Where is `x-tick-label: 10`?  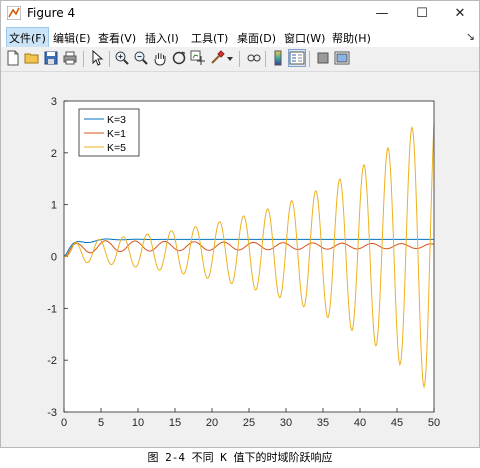
x-tick-label: 10 is located at coordinates (138, 423).